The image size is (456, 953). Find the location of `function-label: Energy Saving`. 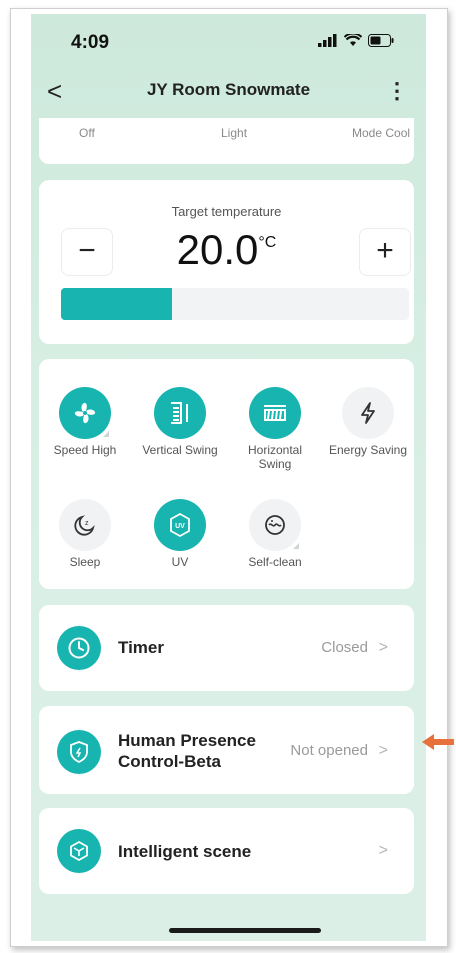

function-label: Energy Saving is located at coordinates (368, 450).